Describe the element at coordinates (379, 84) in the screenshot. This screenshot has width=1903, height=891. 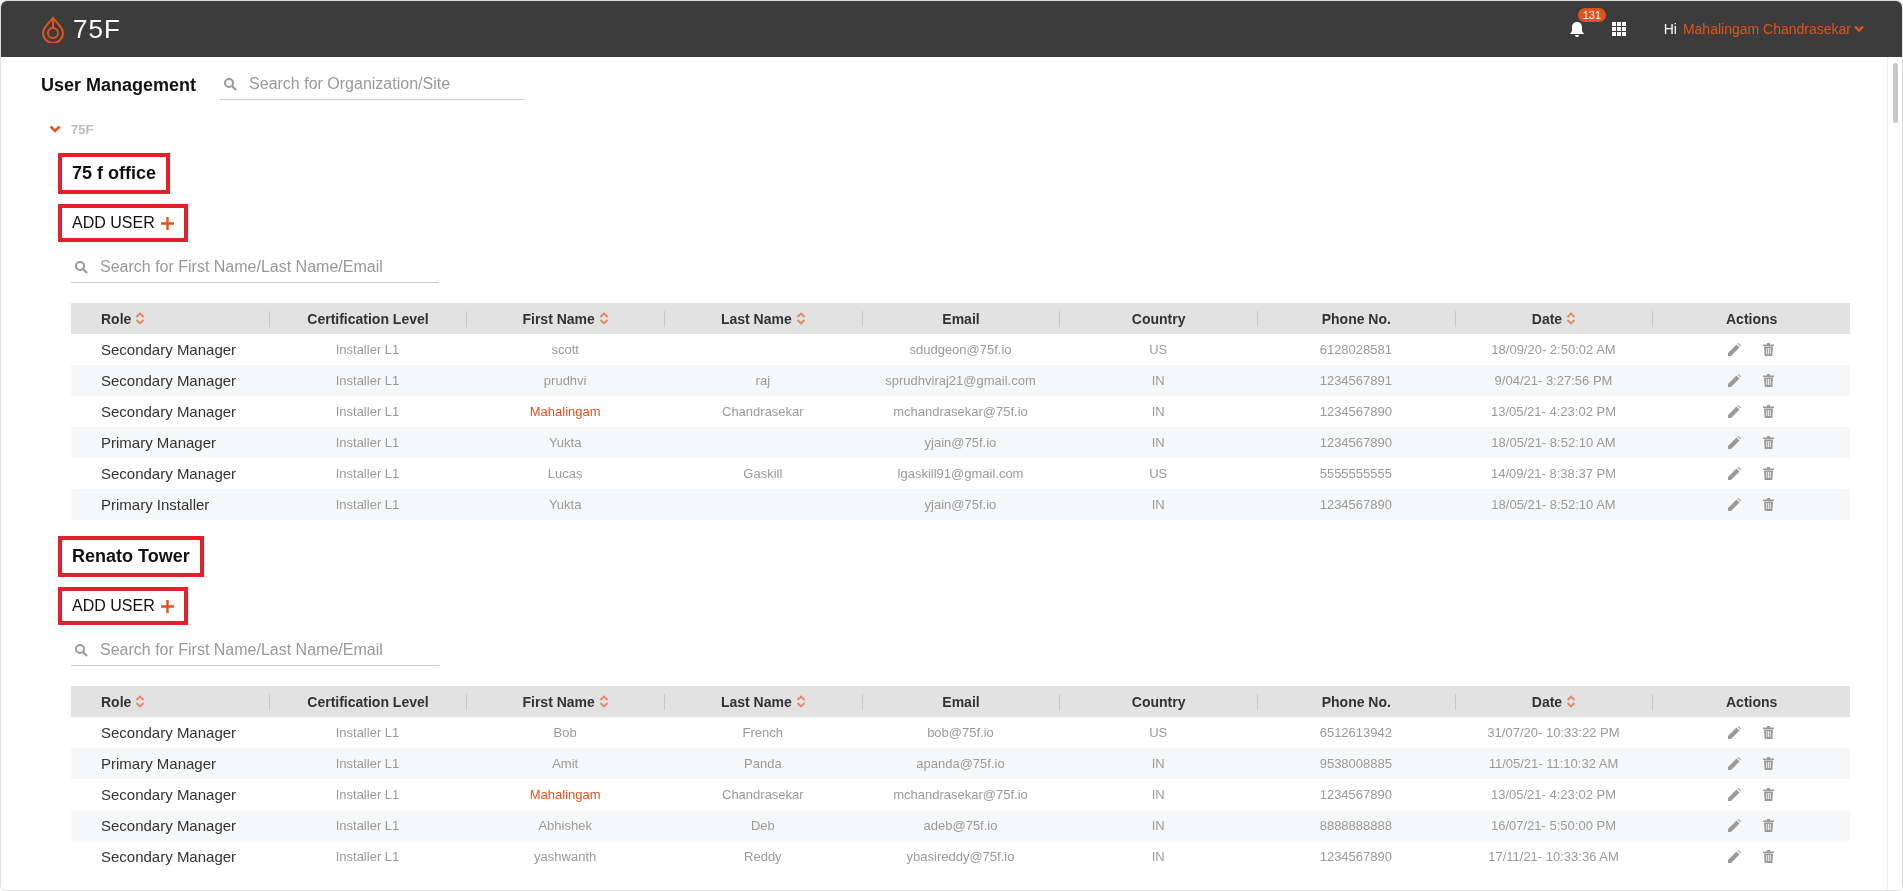
I see `org-search-field: Search for Organization/Site` at that location.